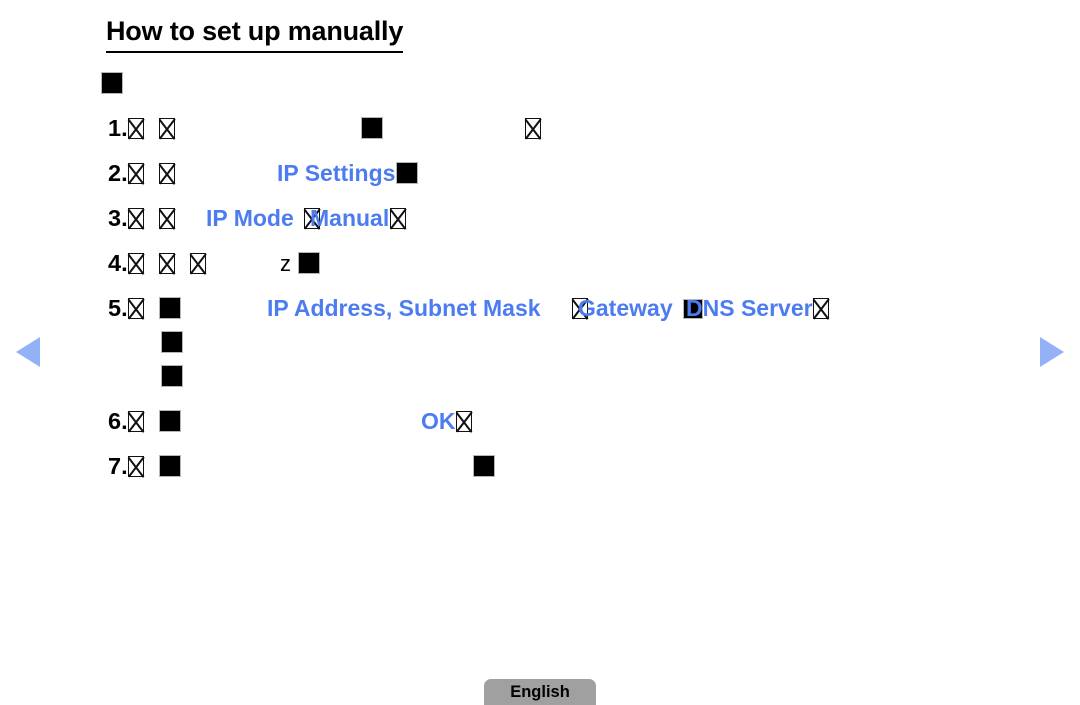  I want to click on step-row-2: 2., so click(142, 173).